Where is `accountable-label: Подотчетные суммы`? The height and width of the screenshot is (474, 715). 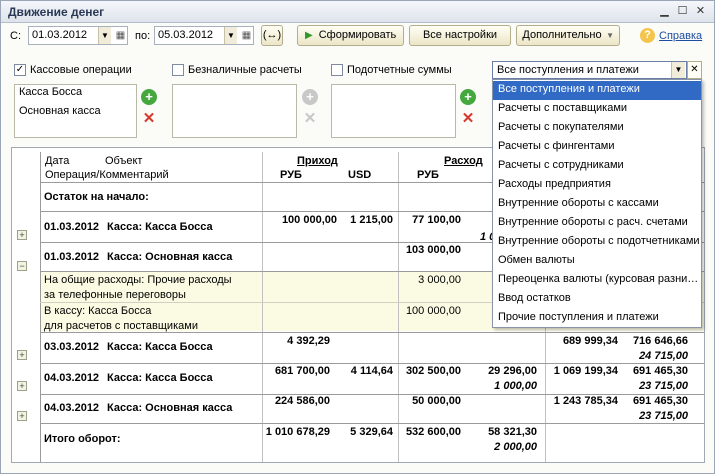 accountable-label: Подотчетные суммы is located at coordinates (399, 70).